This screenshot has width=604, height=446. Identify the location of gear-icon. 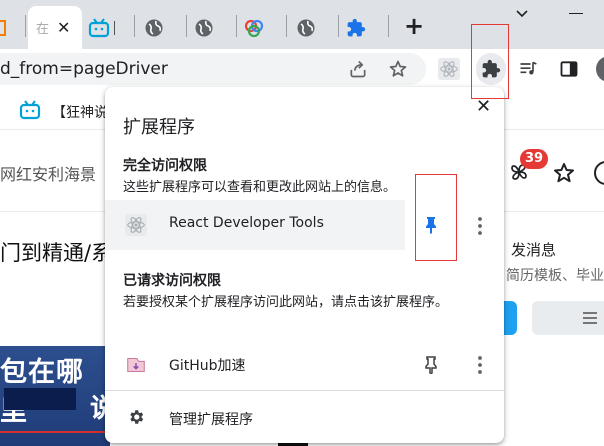
(137, 417).